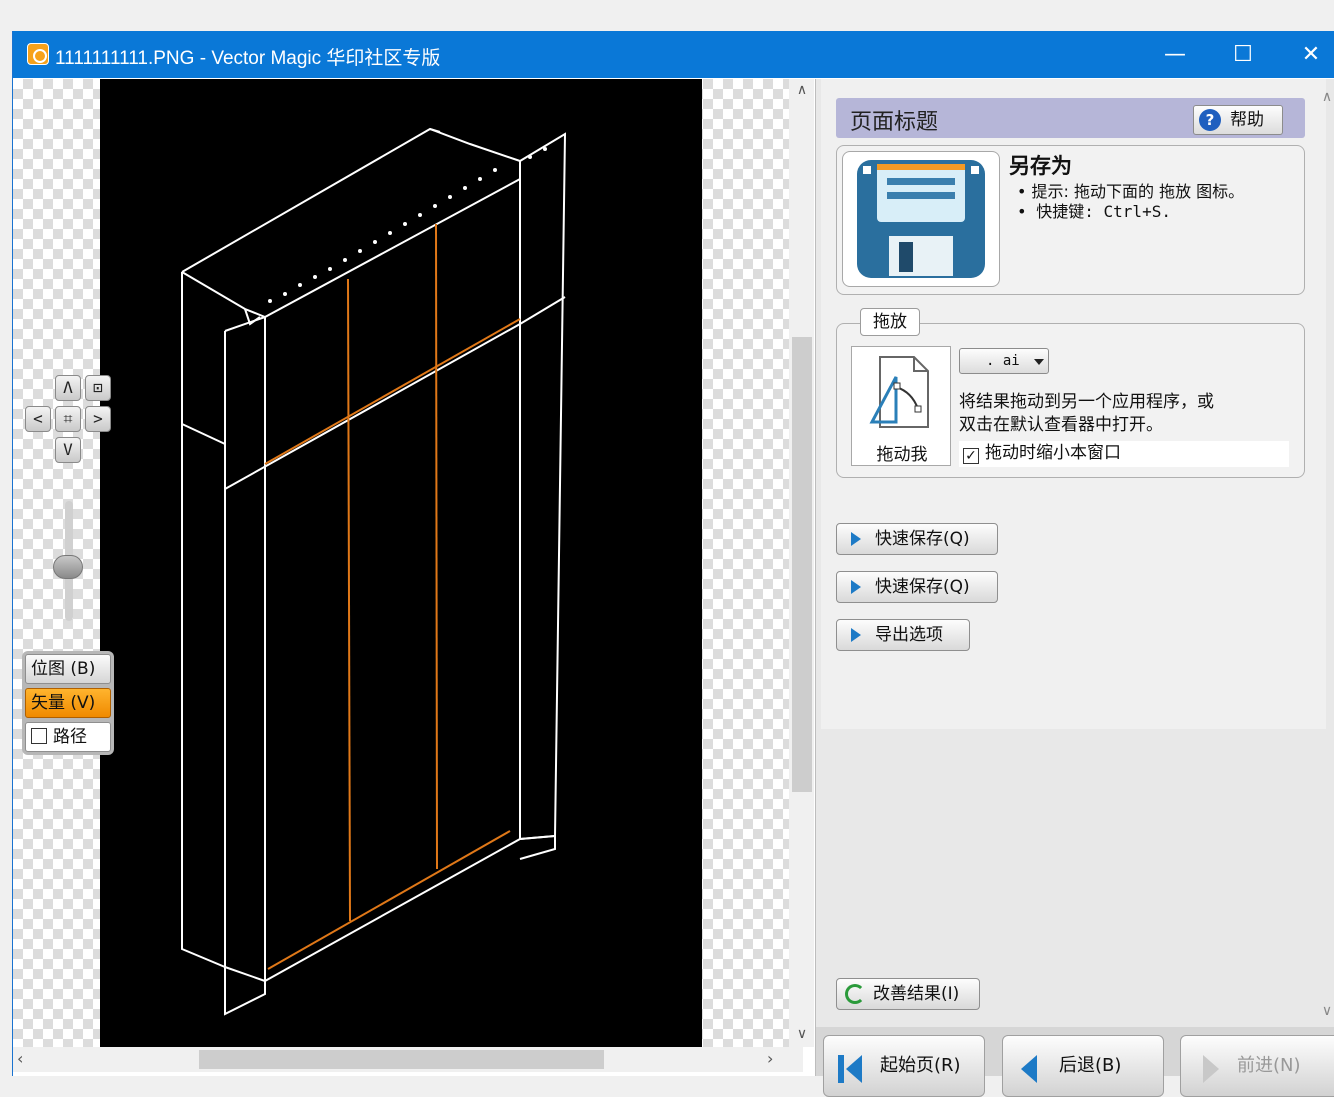 Image resolution: width=1334 pixels, height=1097 pixels. I want to click on quick-save-button-2: 快速保存(Q), so click(917, 587).